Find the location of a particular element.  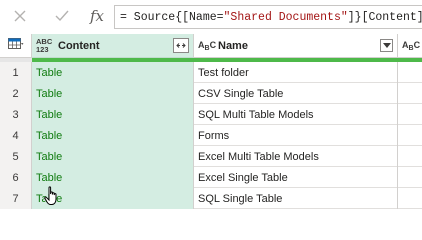

name-cell: SQL Multi Table Models is located at coordinates (296, 114).